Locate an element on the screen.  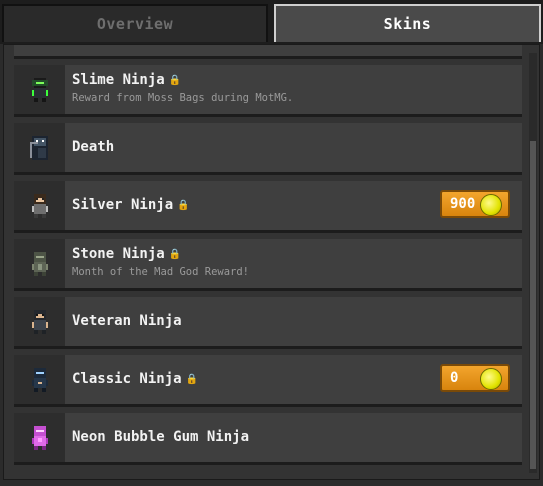
skin-name: Slime Ninja 🔒 is located at coordinates (127, 80).